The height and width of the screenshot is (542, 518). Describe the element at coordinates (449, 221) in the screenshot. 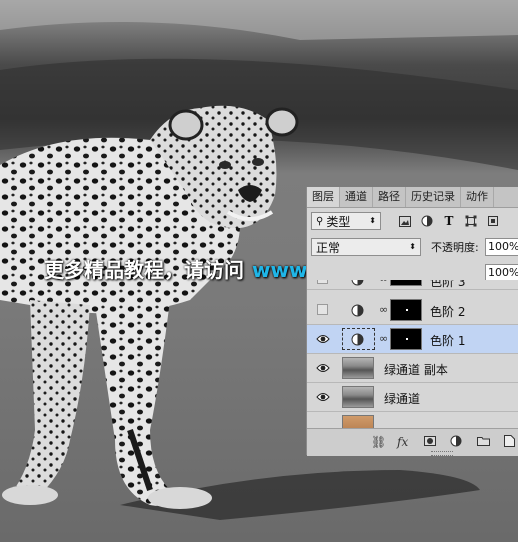

I see `type-filter-icon: T` at that location.